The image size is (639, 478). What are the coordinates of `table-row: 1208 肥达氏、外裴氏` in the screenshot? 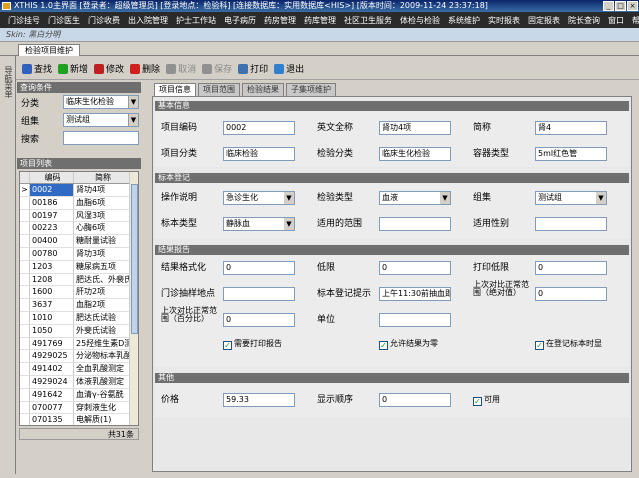 It's located at (79, 280).